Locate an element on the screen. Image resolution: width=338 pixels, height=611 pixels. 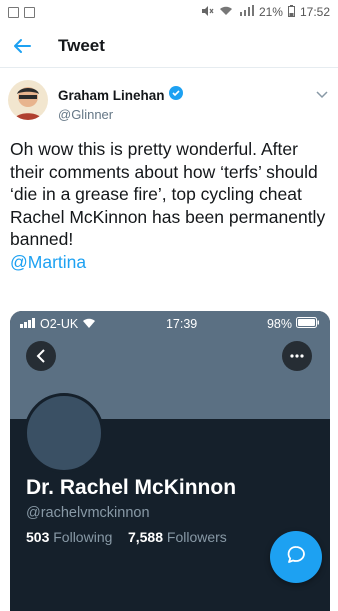
notification-icons is located at coordinates (21, 12).